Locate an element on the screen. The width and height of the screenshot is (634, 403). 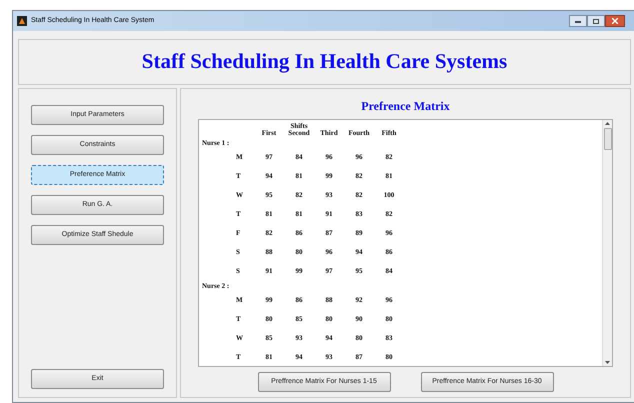
app-icon is located at coordinates (22, 21).